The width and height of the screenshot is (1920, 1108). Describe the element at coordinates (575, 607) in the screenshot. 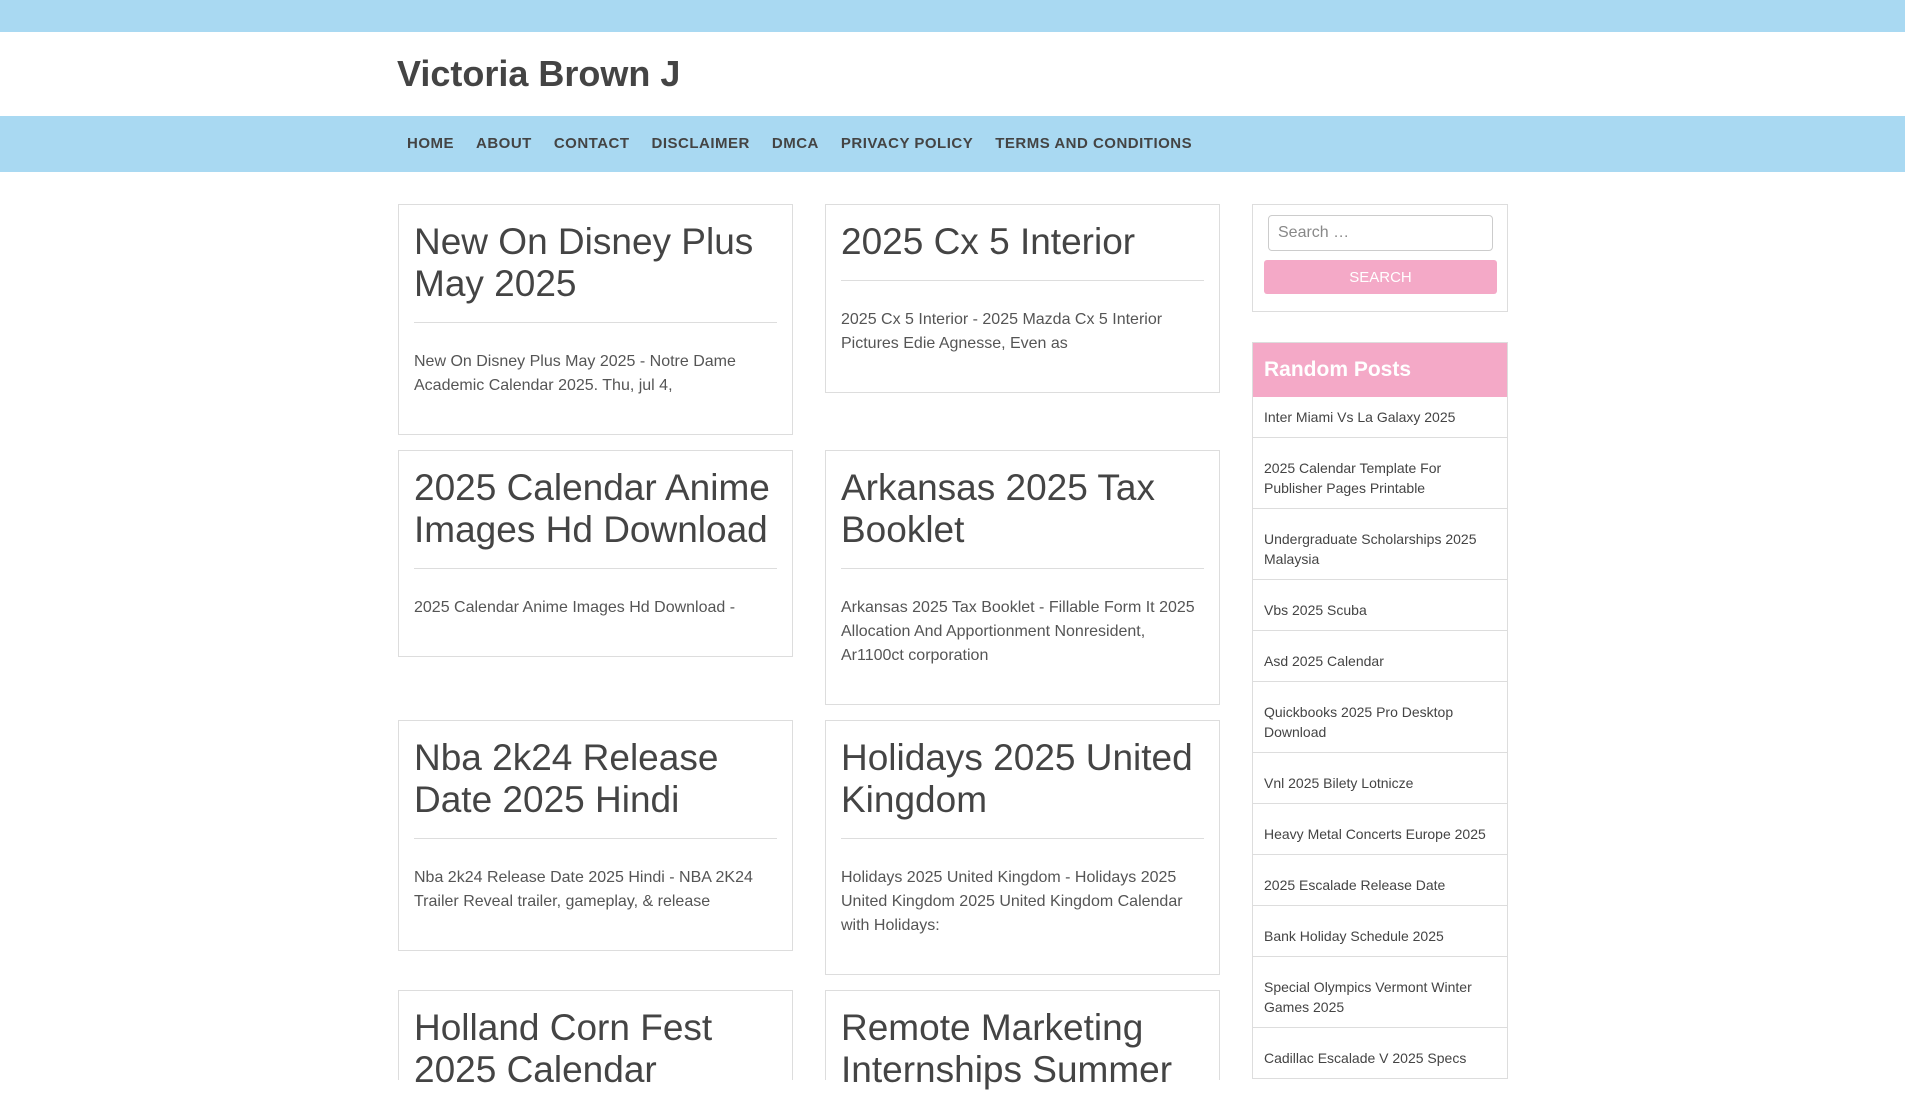

I see `post-excerpt: 2025 Calendar Anime Images Hd Download -` at that location.